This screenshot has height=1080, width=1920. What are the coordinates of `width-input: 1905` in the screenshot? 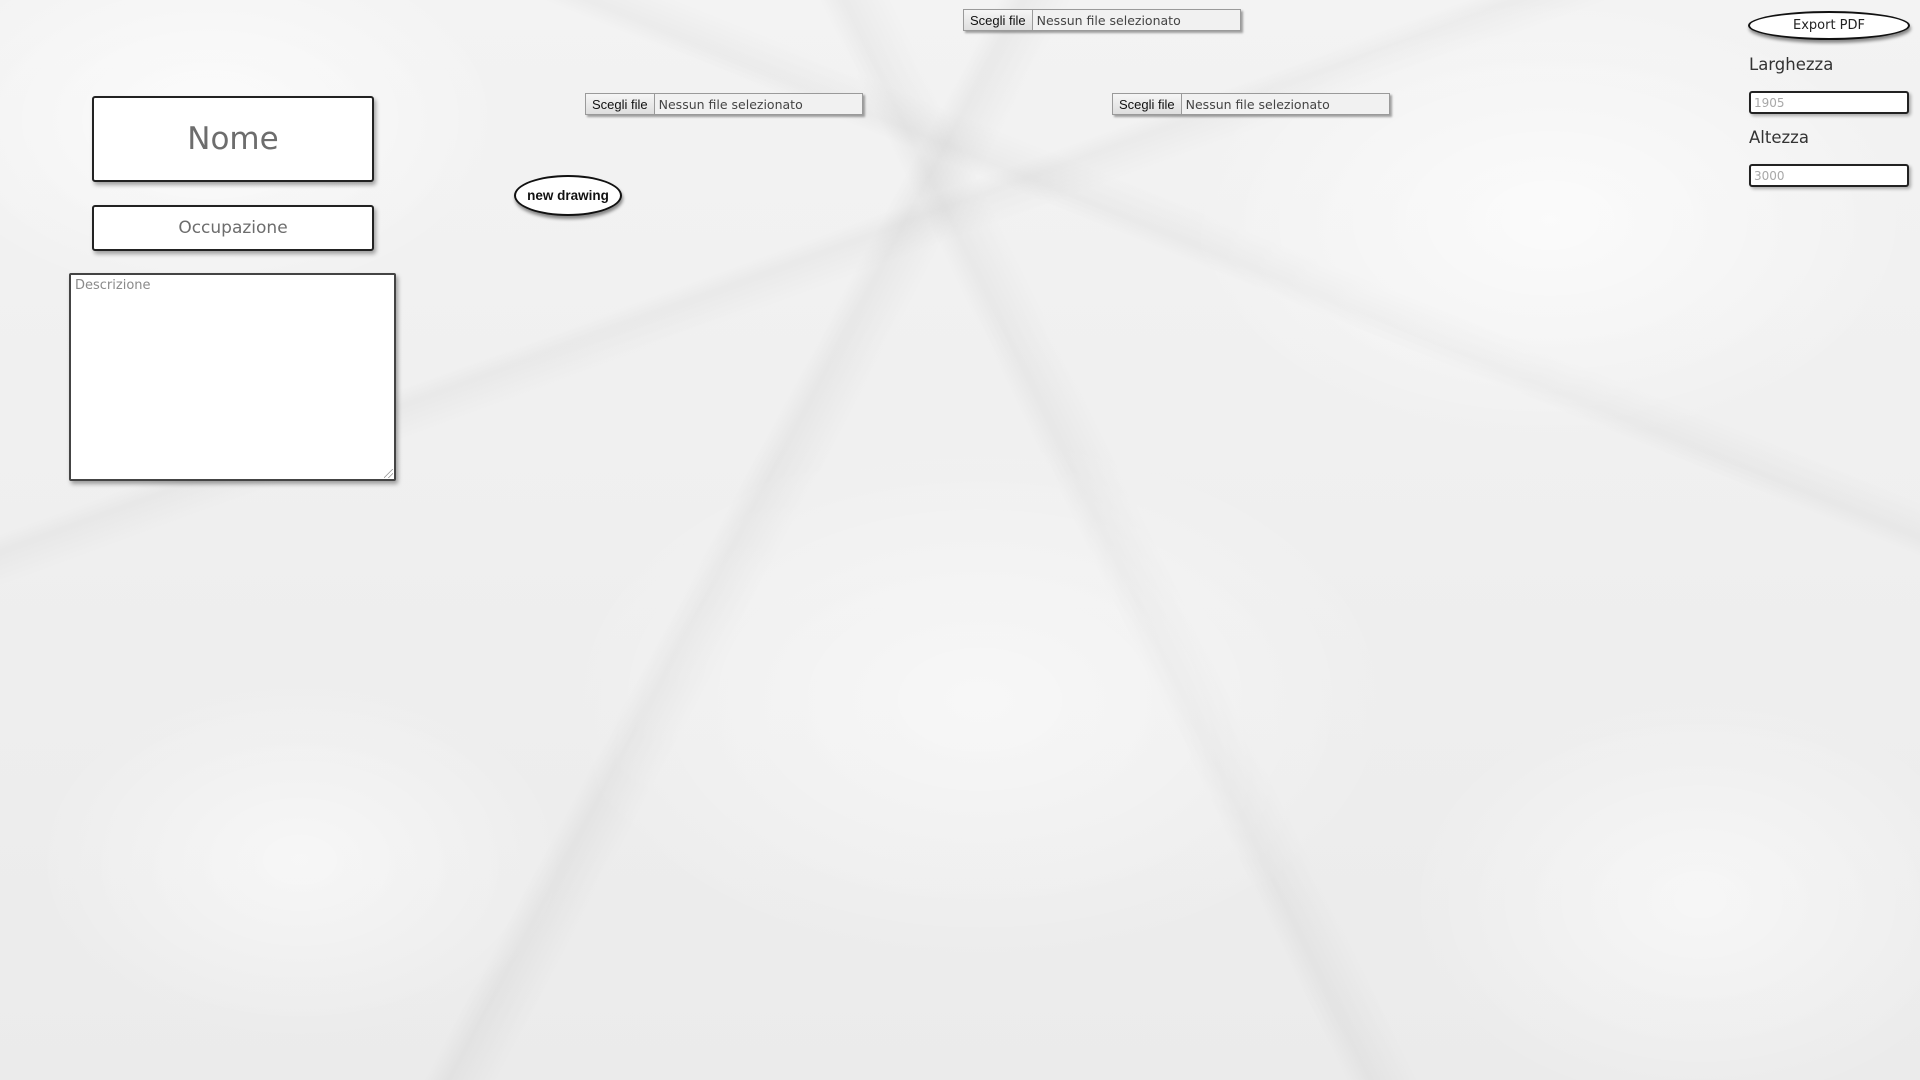 It's located at (1829, 102).